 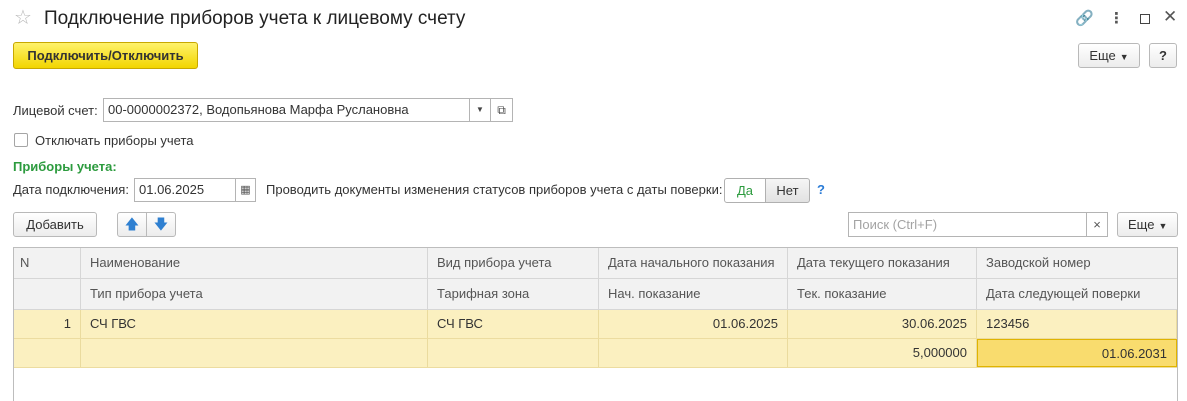 I want to click on disconnect-meters-checkbox, so click(x=21, y=140).